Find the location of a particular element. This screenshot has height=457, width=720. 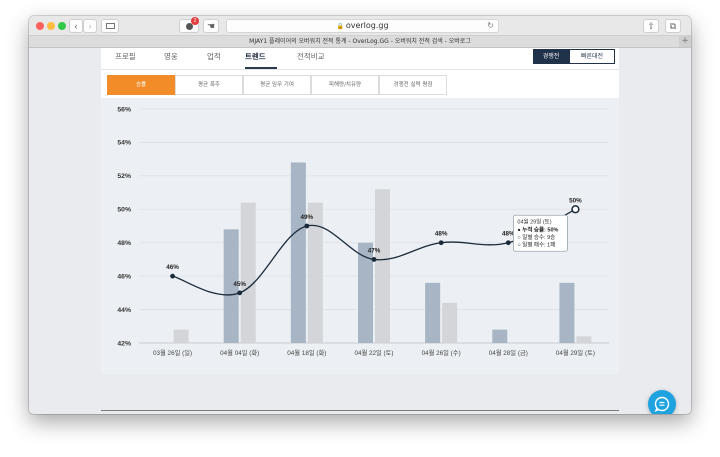

sidebar-icon is located at coordinates (110, 26).